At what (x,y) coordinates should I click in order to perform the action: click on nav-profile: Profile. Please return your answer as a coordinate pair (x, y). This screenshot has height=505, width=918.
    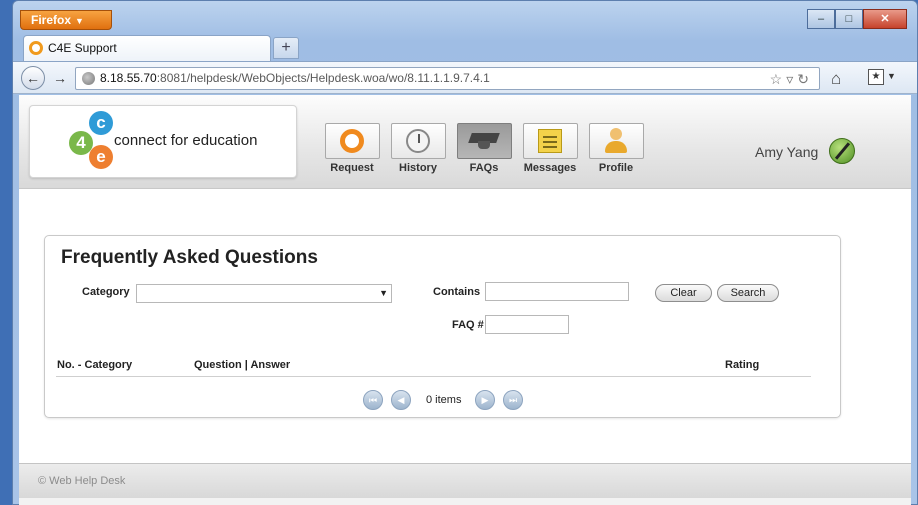
    Looking at the image, I should click on (616, 148).